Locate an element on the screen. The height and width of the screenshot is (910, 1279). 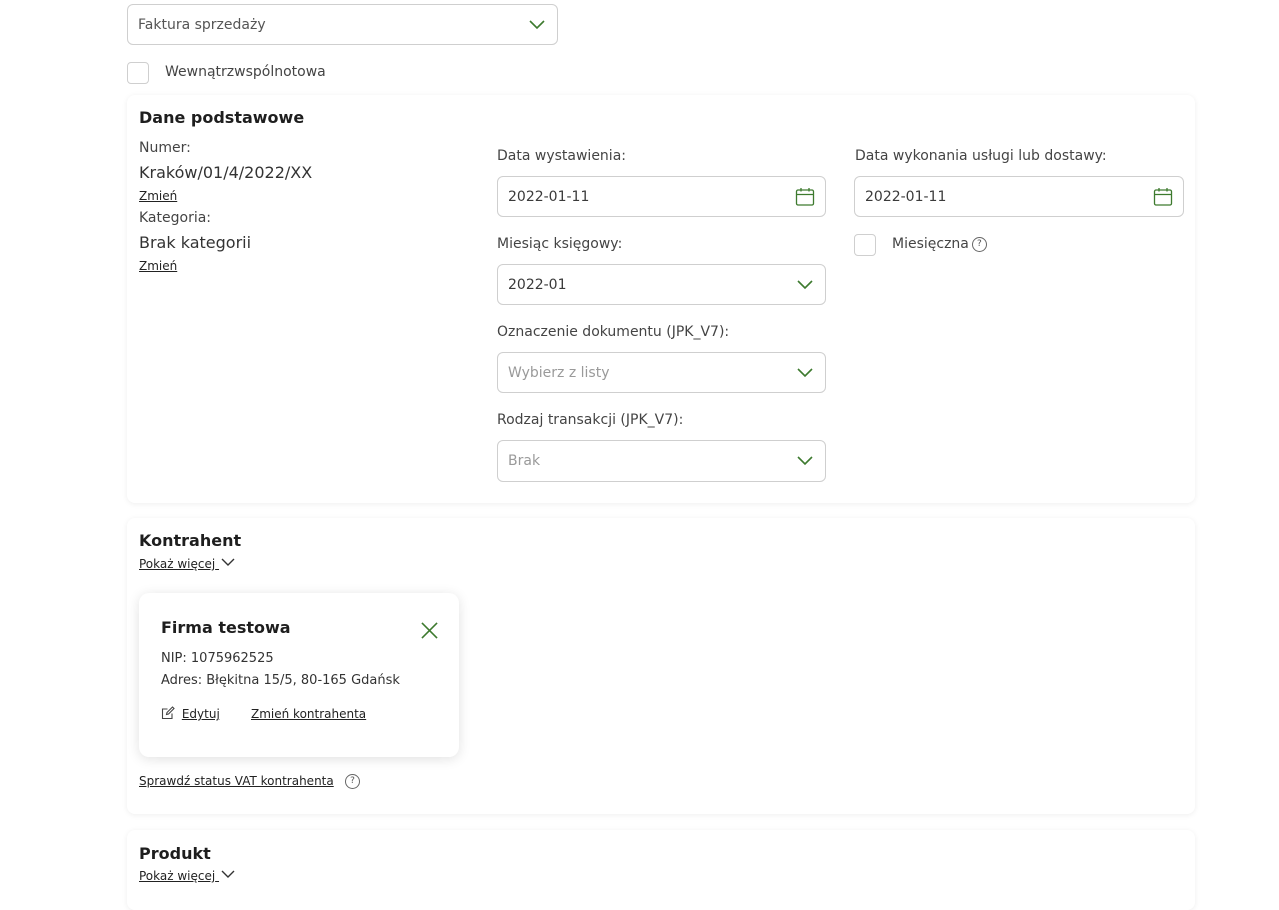
product-card is located at coordinates (661, 870).